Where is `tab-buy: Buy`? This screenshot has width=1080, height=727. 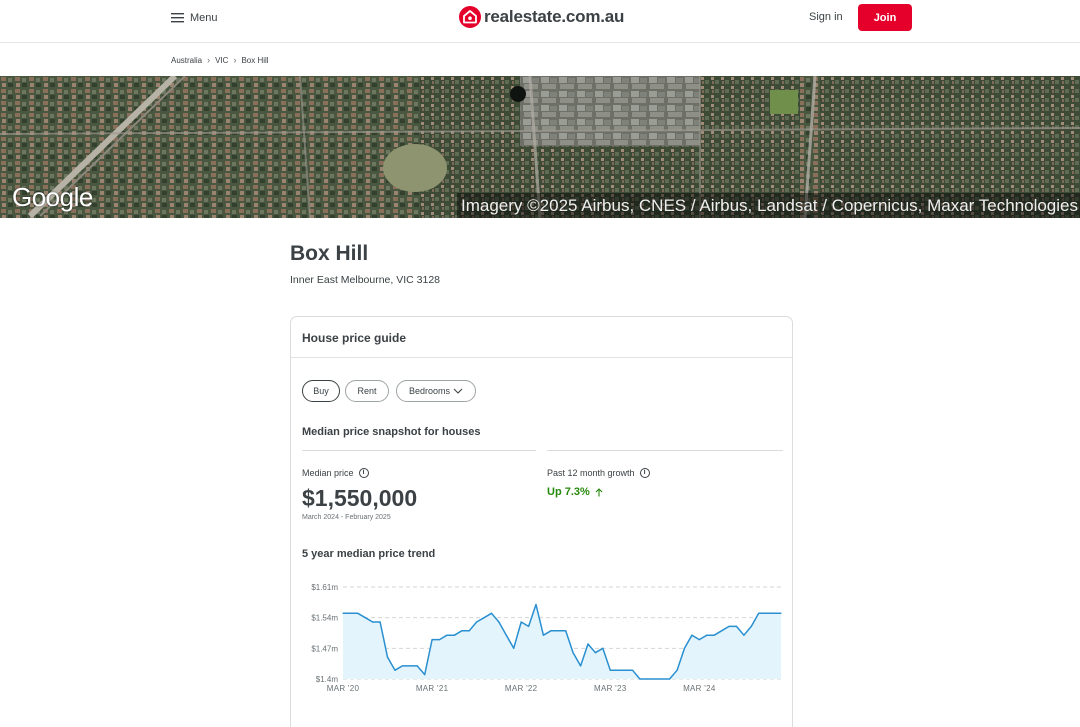 tab-buy: Buy is located at coordinates (321, 391).